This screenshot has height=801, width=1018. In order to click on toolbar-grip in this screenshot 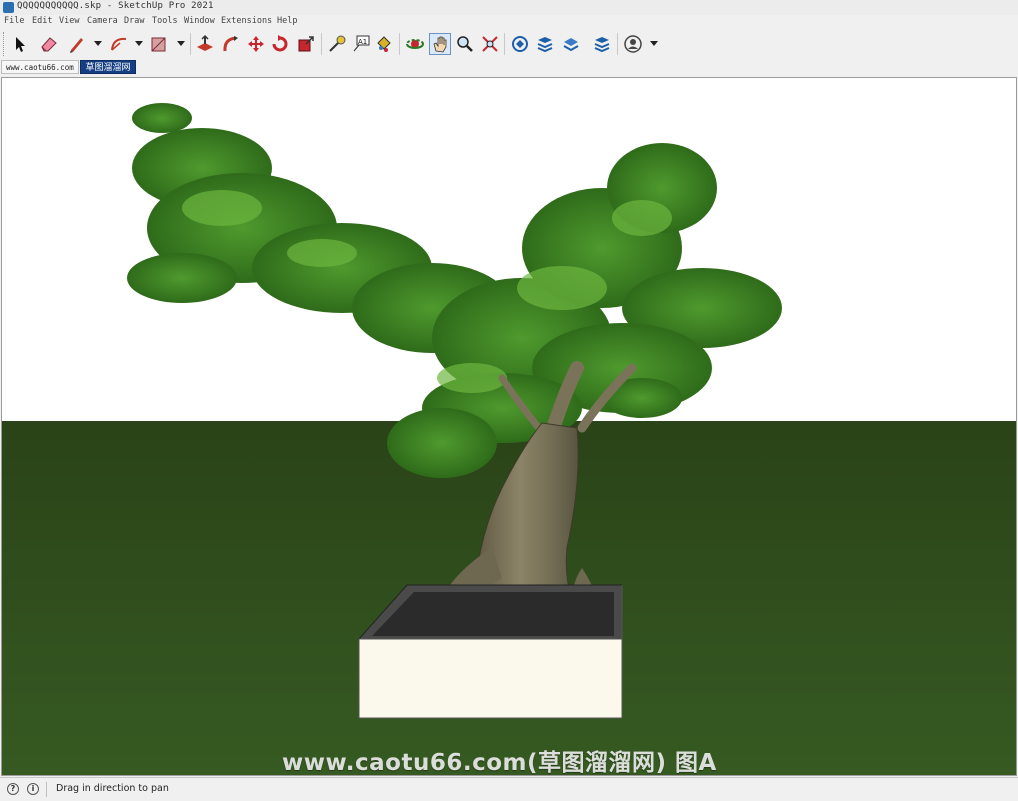, I will do `click(4, 44)`.